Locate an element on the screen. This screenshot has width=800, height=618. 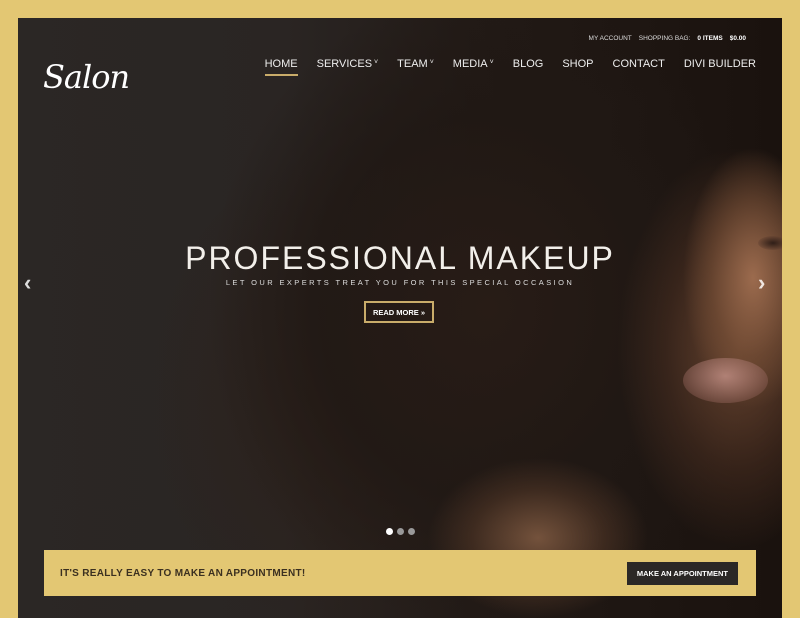
nav-label: SHOP is located at coordinates (578, 64).